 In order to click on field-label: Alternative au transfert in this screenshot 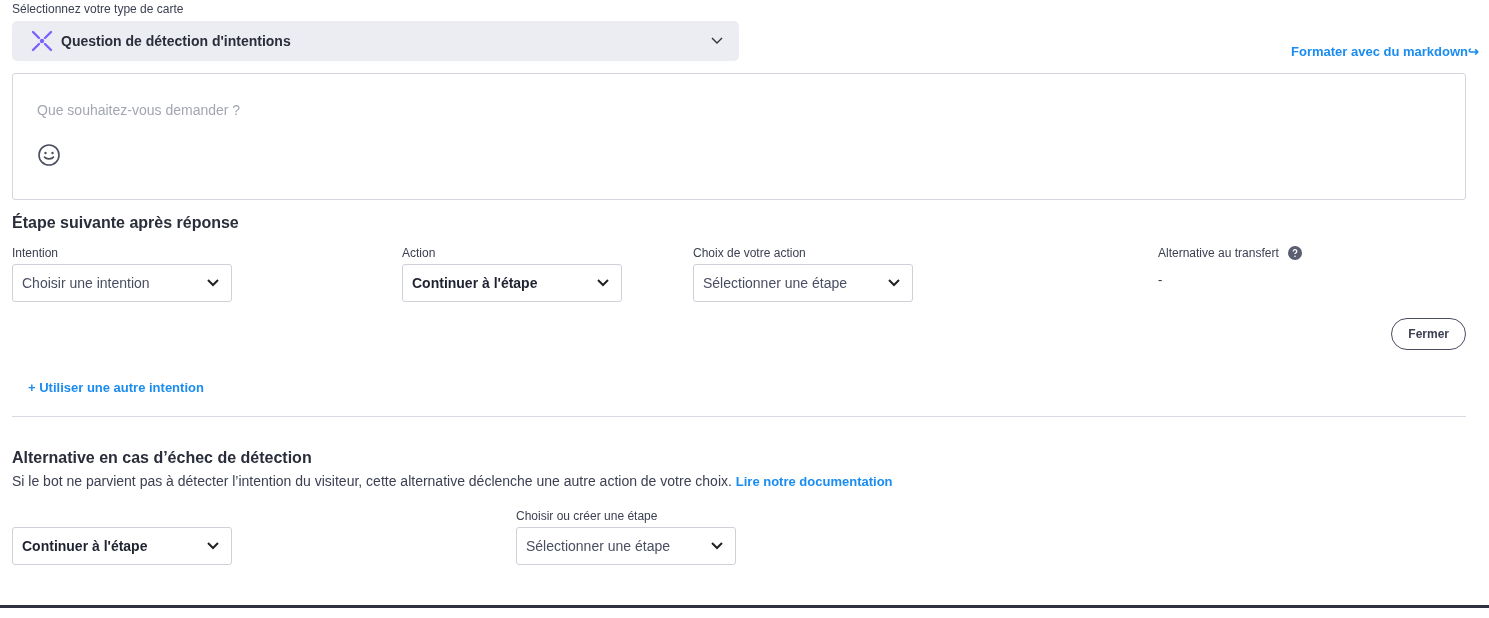, I will do `click(1218, 253)`.